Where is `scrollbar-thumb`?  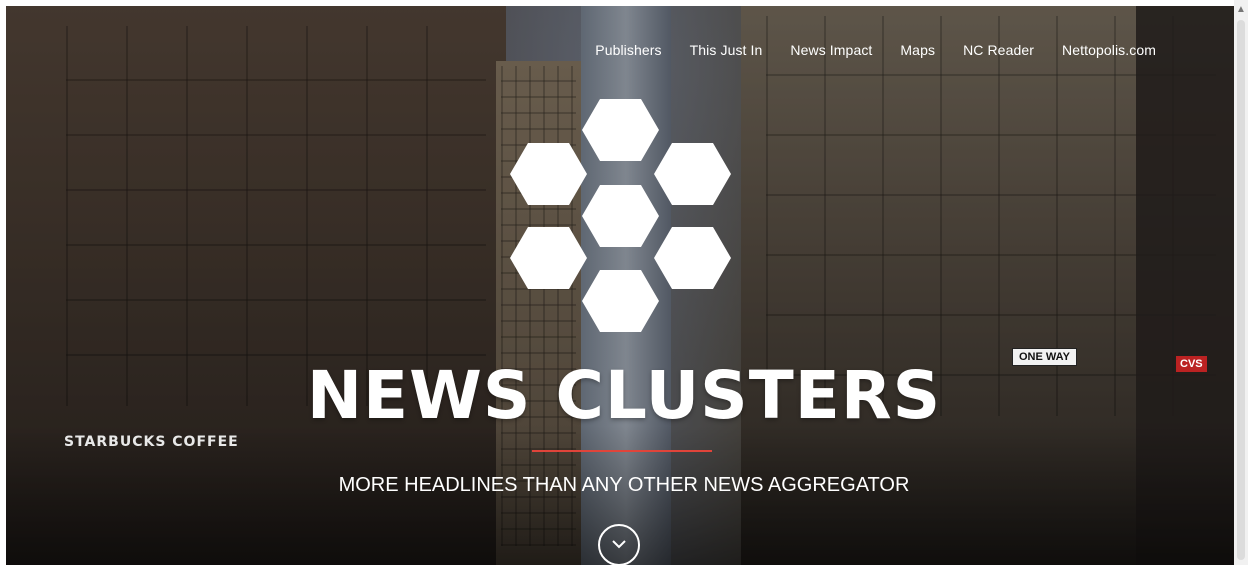
scrollbar-thumb is located at coordinates (1241, 290).